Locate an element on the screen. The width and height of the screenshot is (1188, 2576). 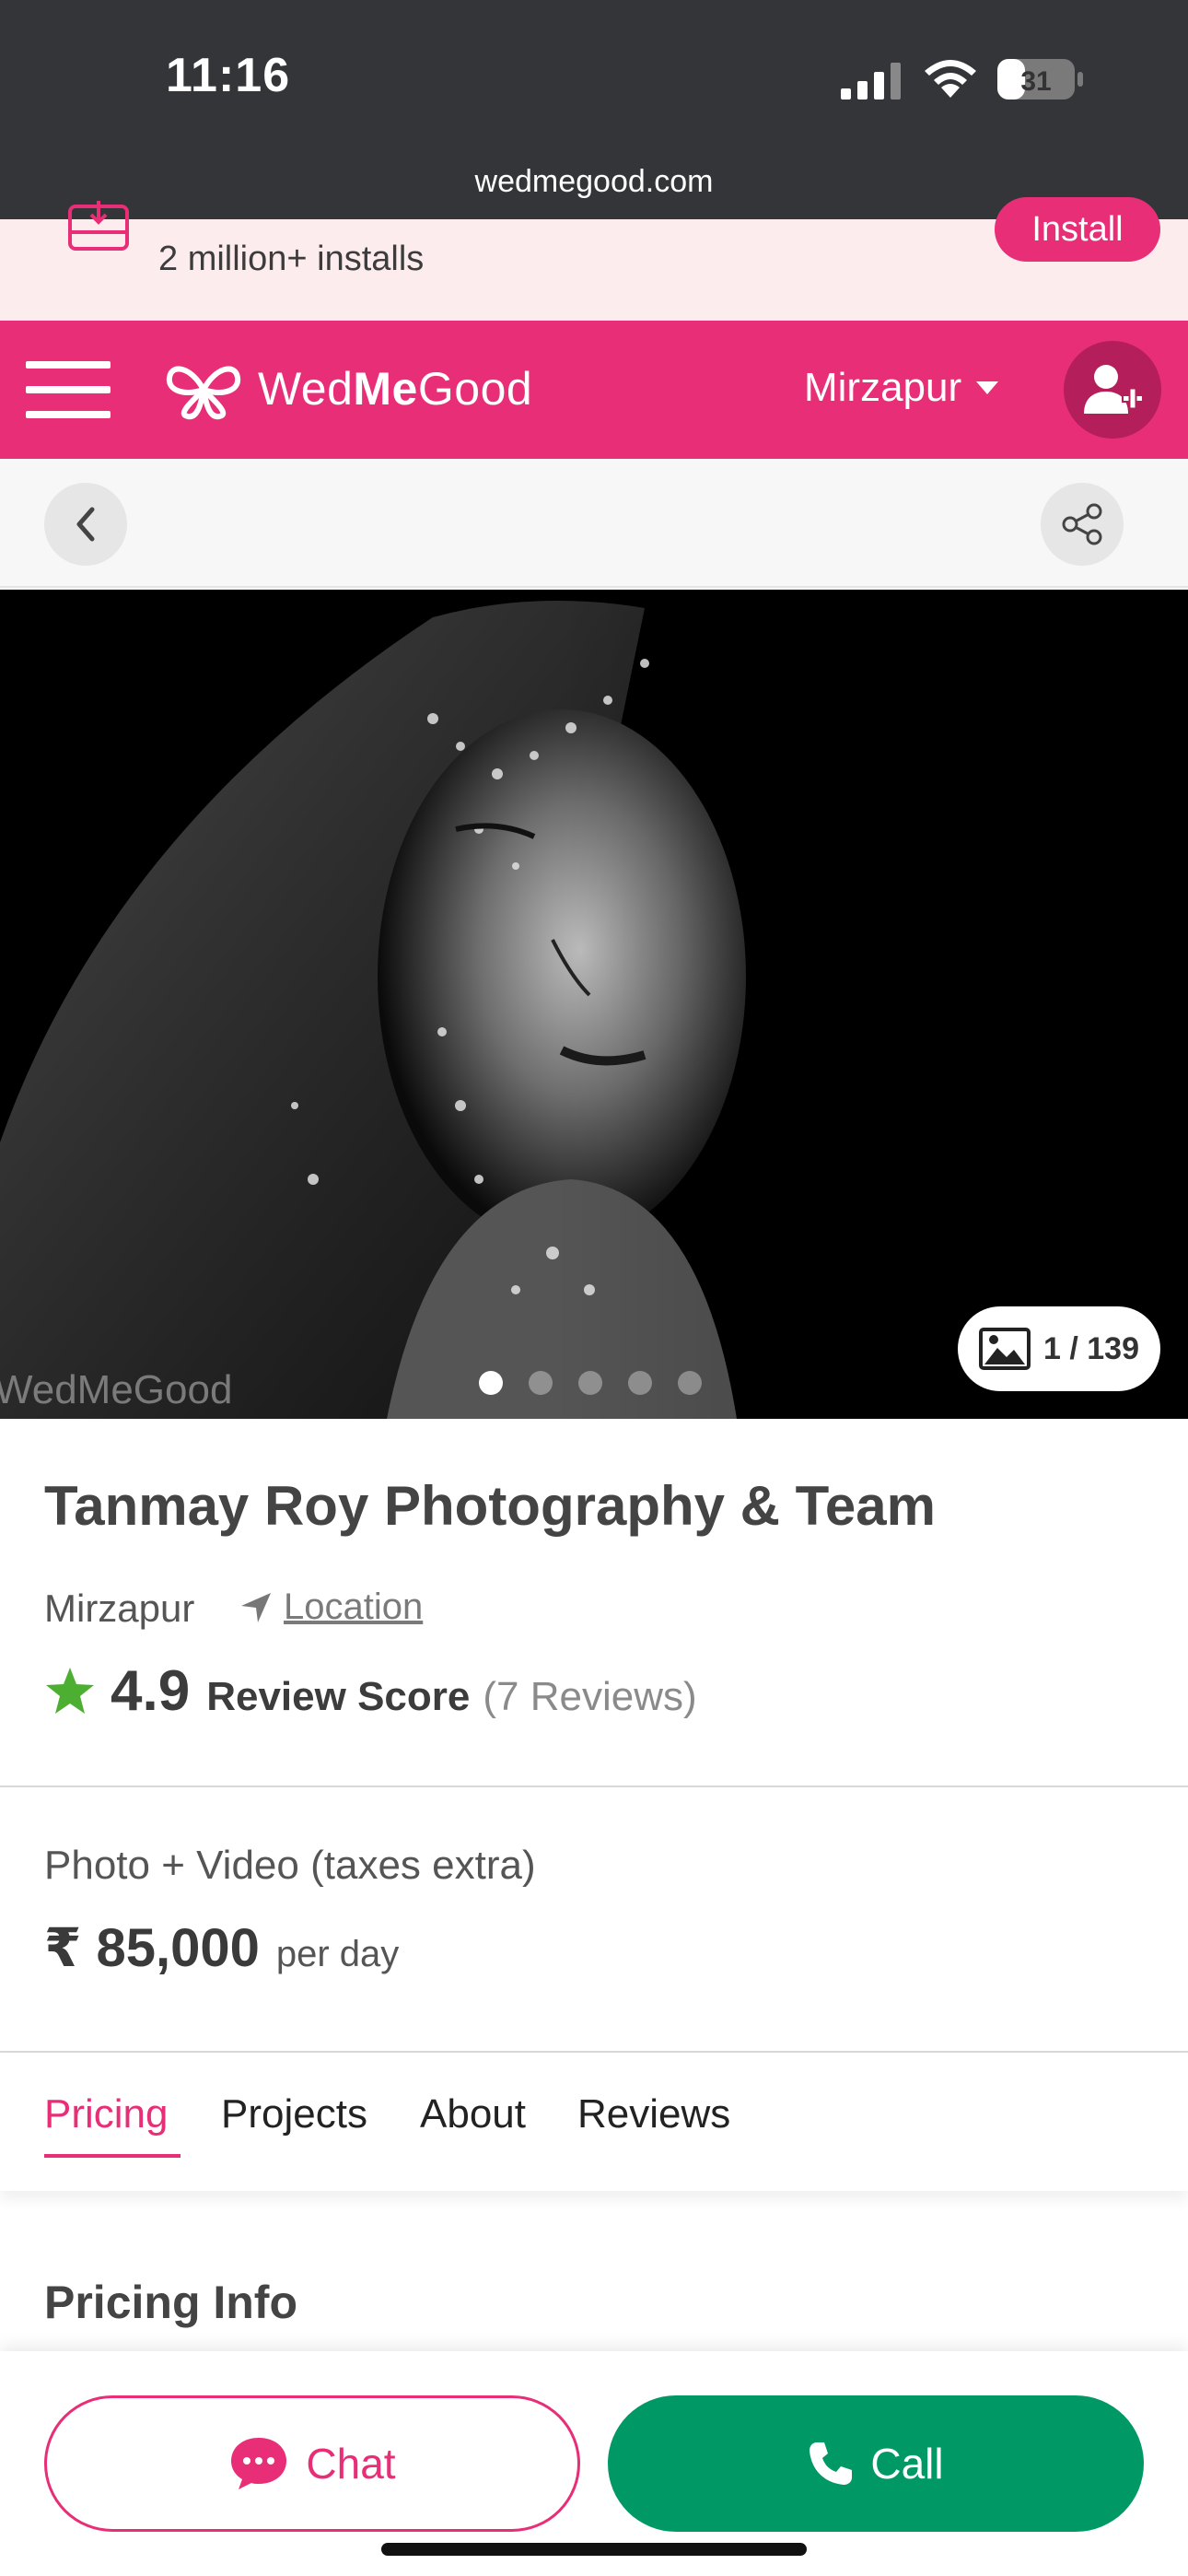
price-row: ₹ 85,000 per day is located at coordinates (221, 1948).